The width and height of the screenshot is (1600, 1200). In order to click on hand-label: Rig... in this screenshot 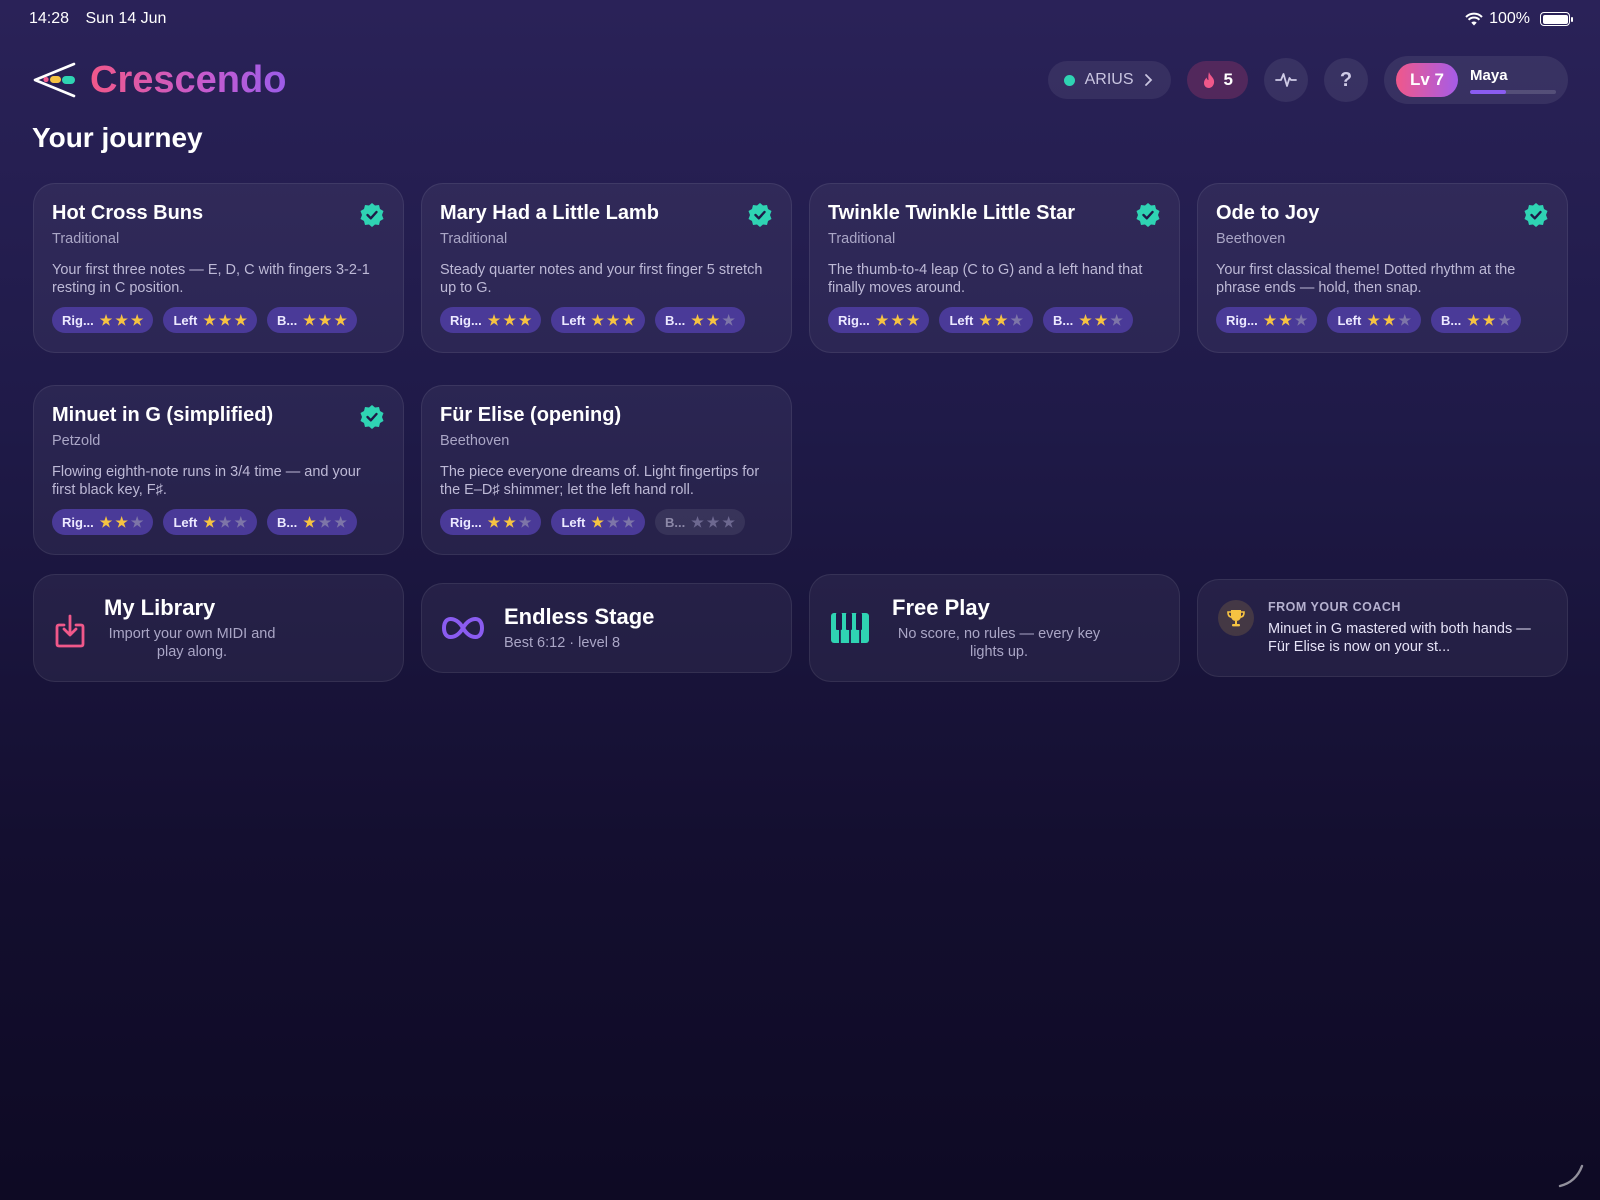, I will do `click(466, 522)`.